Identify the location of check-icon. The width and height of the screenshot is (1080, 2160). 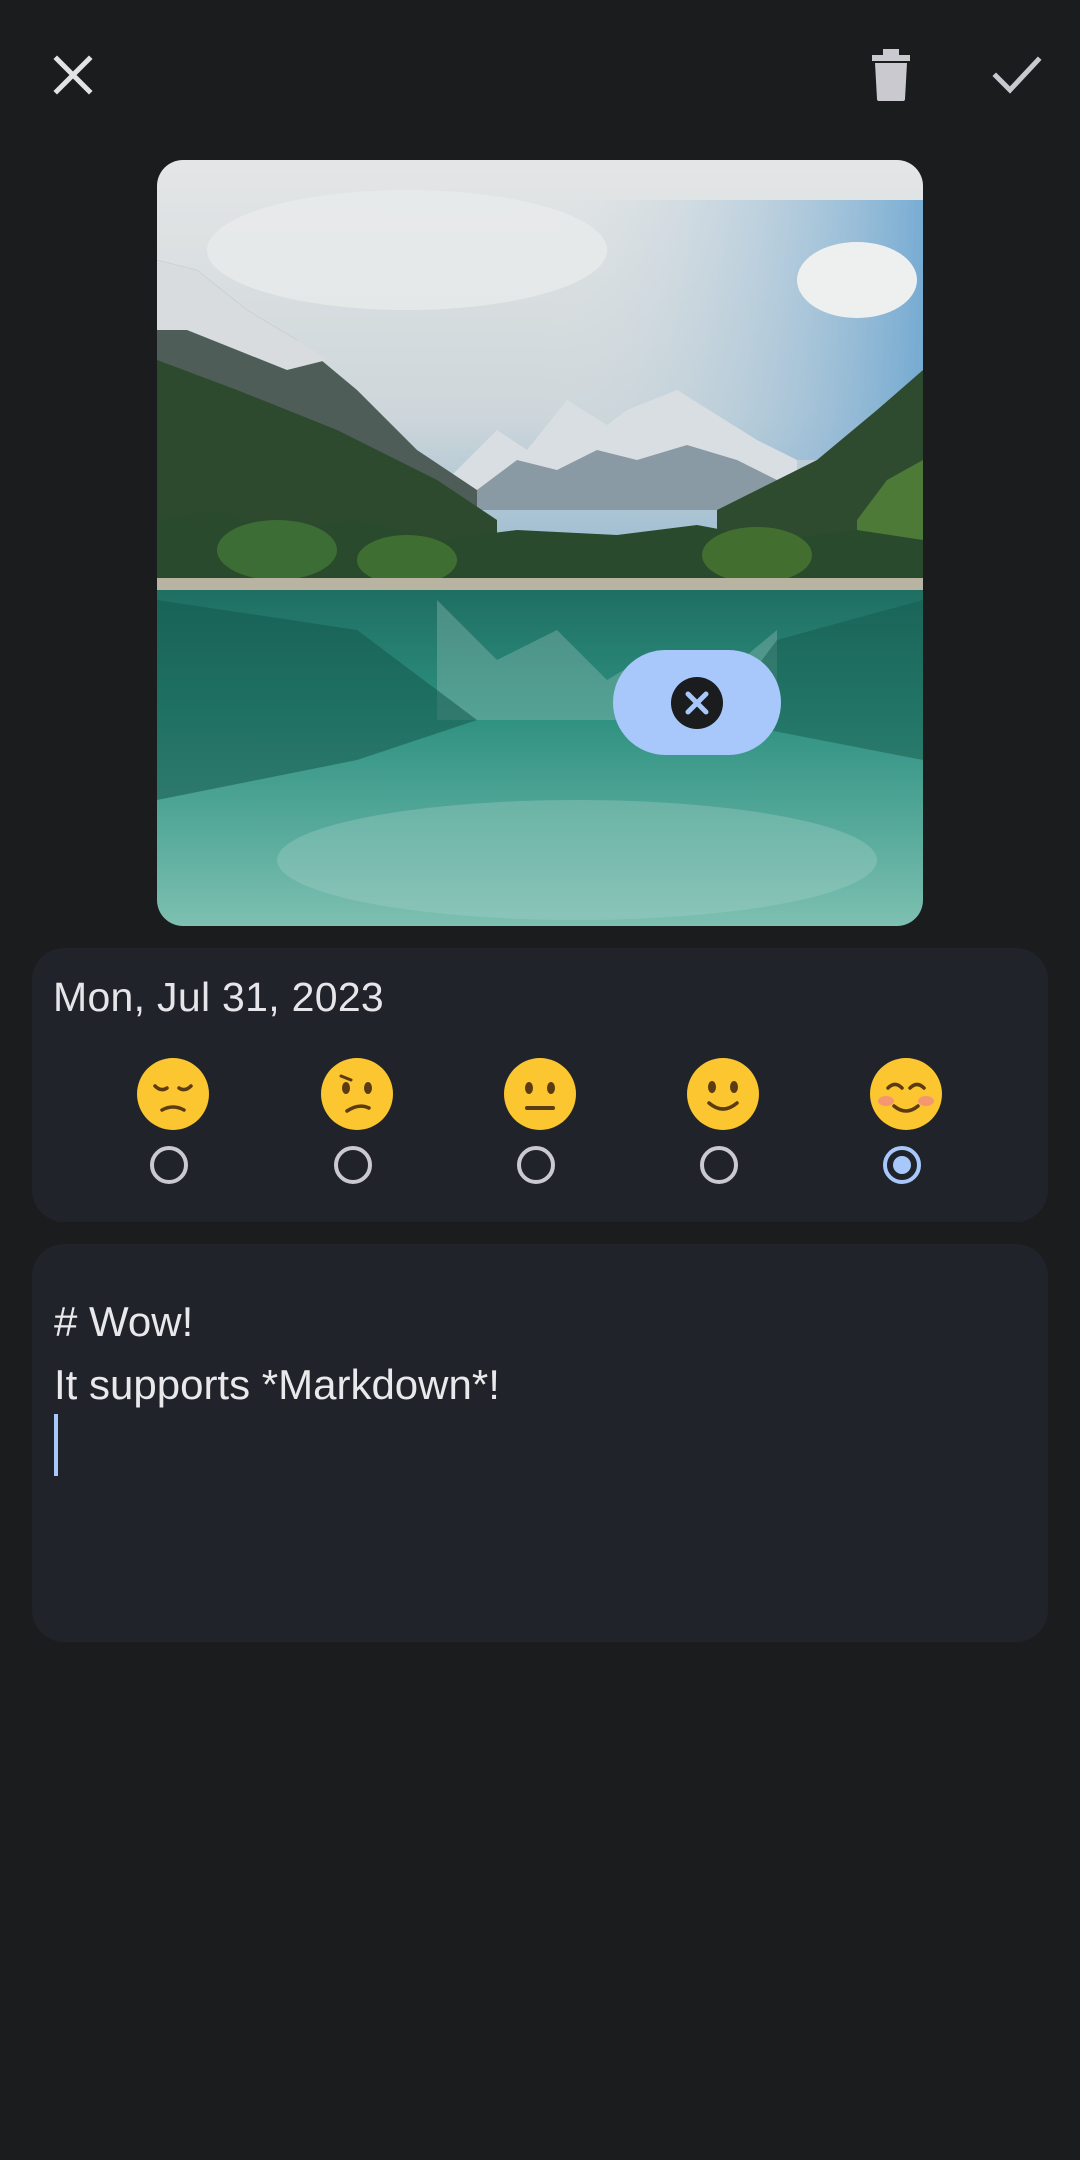
(1017, 75).